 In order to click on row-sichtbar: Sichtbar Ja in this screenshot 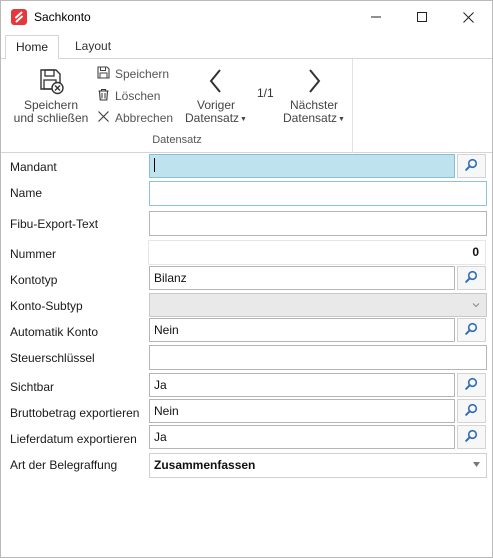, I will do `click(246, 386)`.